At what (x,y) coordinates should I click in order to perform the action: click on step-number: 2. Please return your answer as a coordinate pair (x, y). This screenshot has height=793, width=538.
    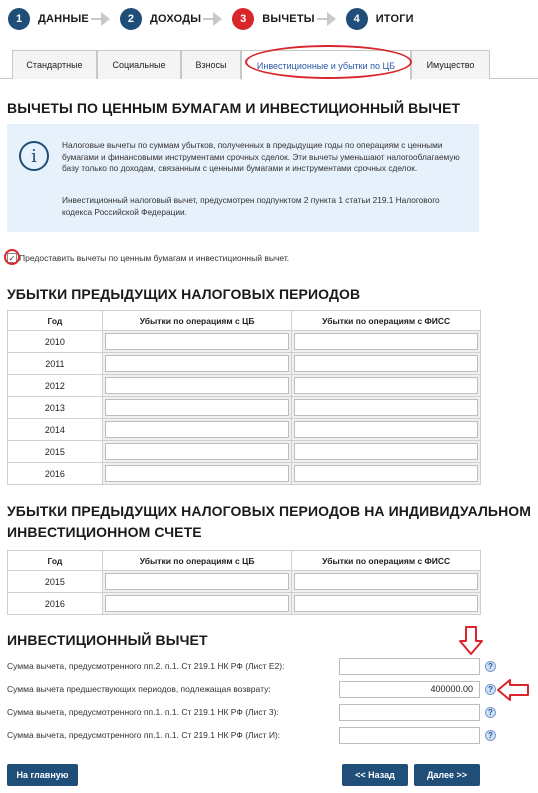
    Looking at the image, I should click on (130, 19).